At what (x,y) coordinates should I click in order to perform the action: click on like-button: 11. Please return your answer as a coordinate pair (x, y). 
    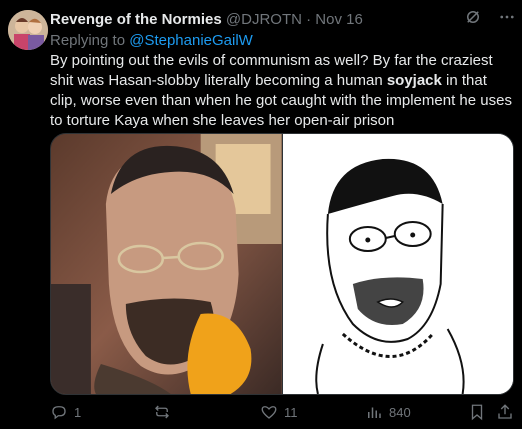
    Looking at the image, I should click on (279, 412).